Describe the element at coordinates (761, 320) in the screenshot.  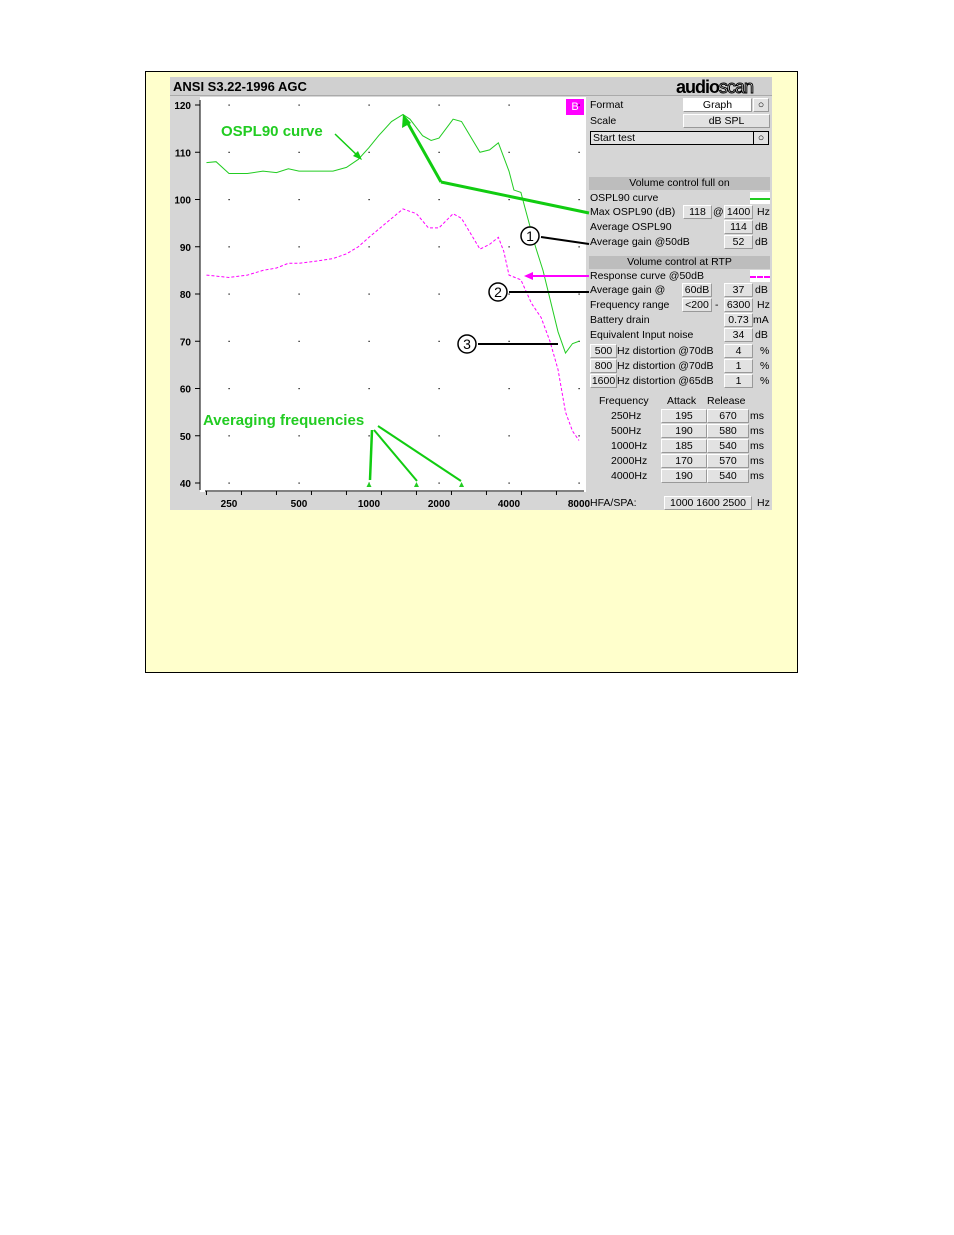
I see `unit: mA` at that location.